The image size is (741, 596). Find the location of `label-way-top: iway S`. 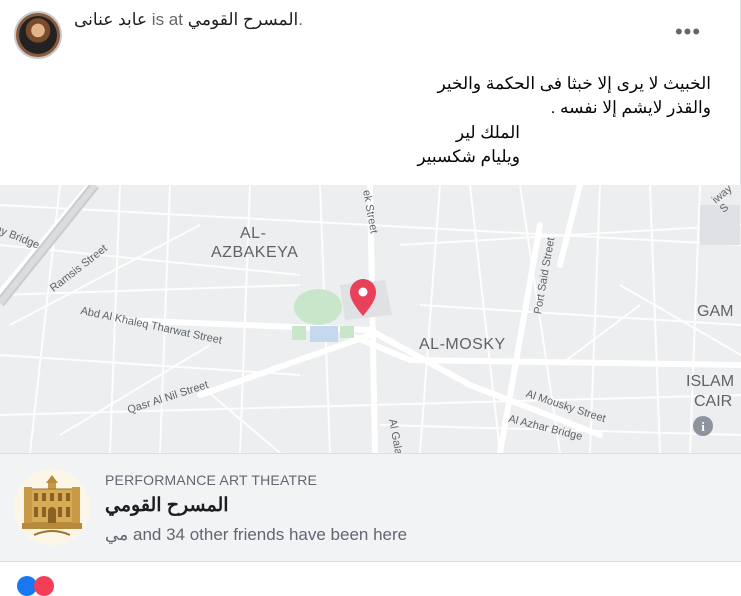

label-way-top: iway S is located at coordinates (722, 200).